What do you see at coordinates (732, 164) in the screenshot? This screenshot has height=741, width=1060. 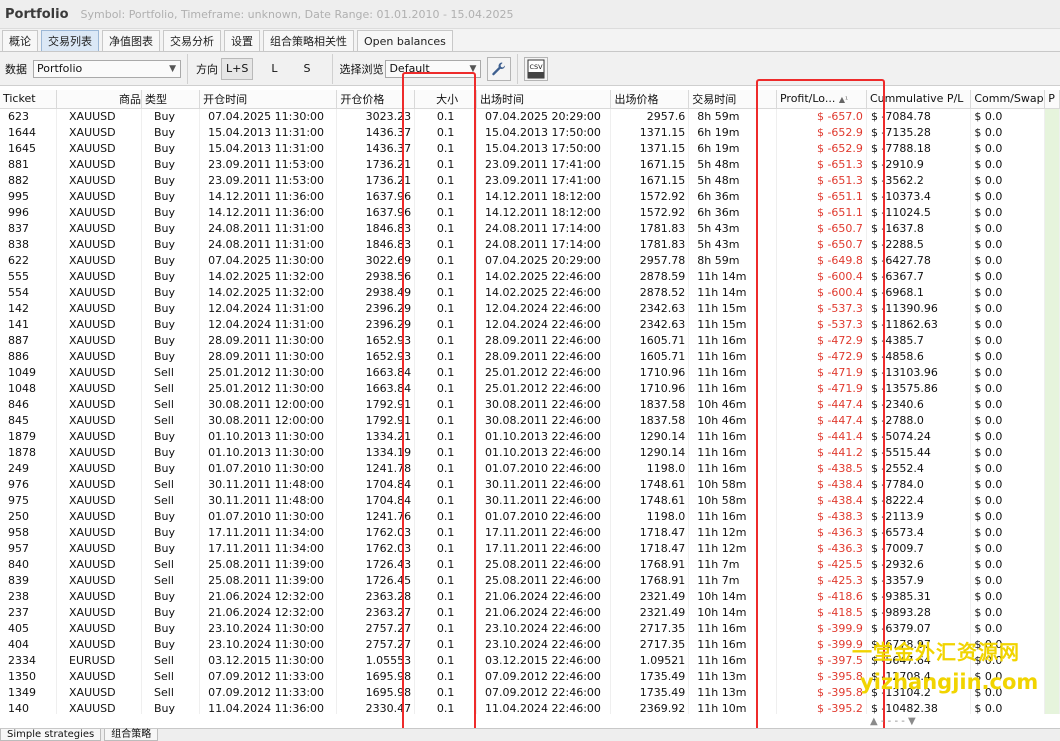 I see `cell-duration: 5h 48m` at bounding box center [732, 164].